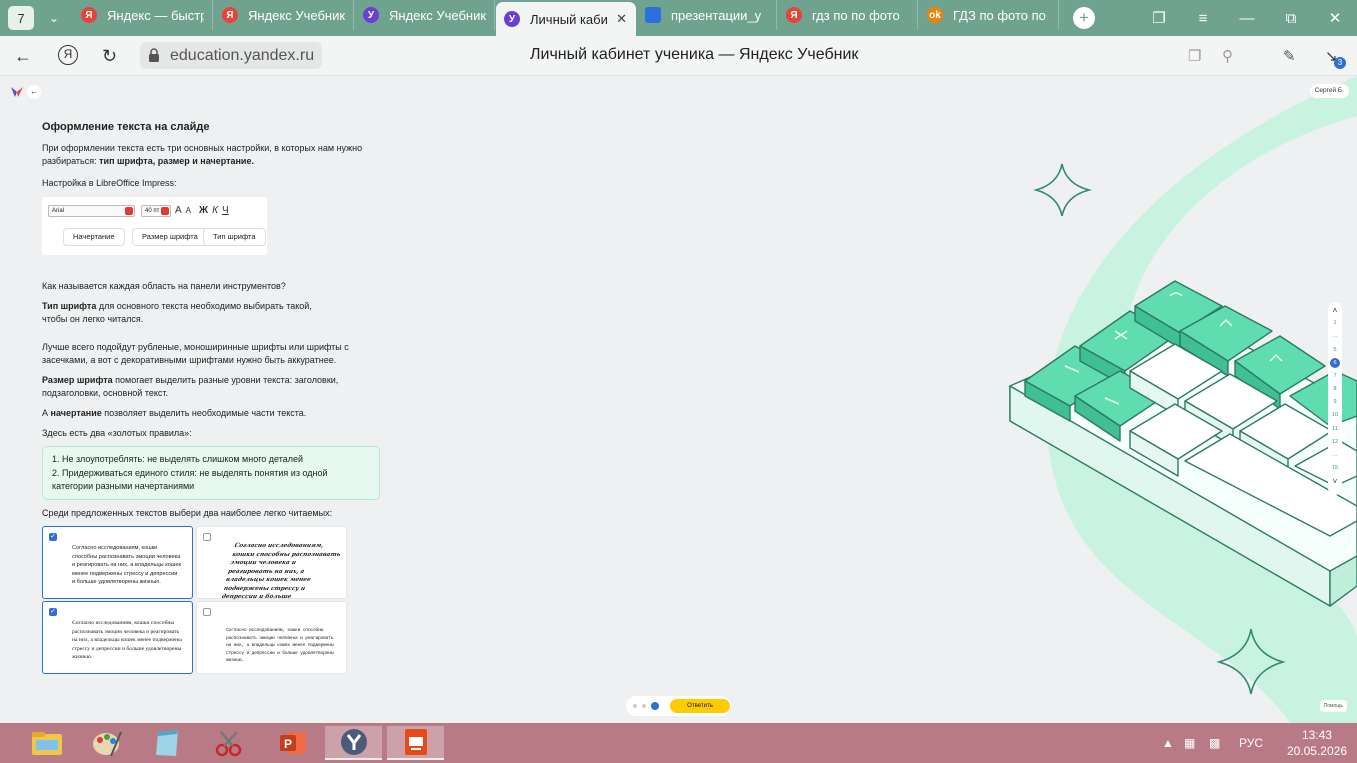 The width and height of the screenshot is (1357, 763). I want to click on browser-tab: У Личный каби ✕, so click(566, 19).